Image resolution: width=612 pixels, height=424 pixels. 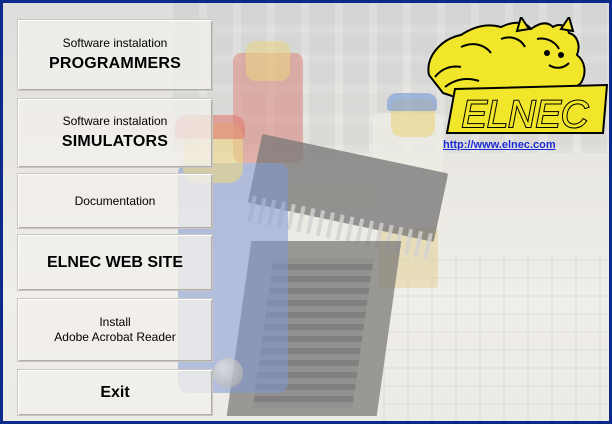 I want to click on install-programmers-line2: PROGRAMMERS, so click(x=115, y=63).